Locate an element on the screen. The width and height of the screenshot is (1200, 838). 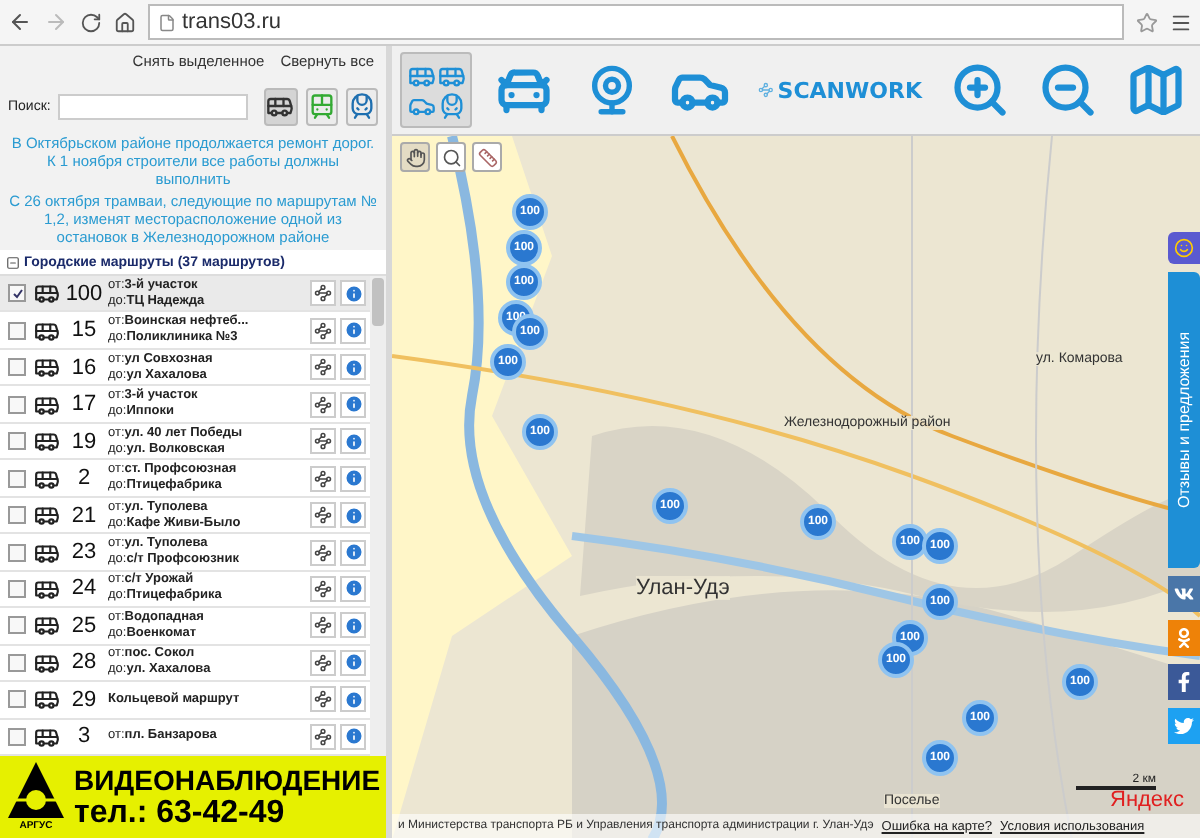
scrollbar is located at coordinates (378, 516).